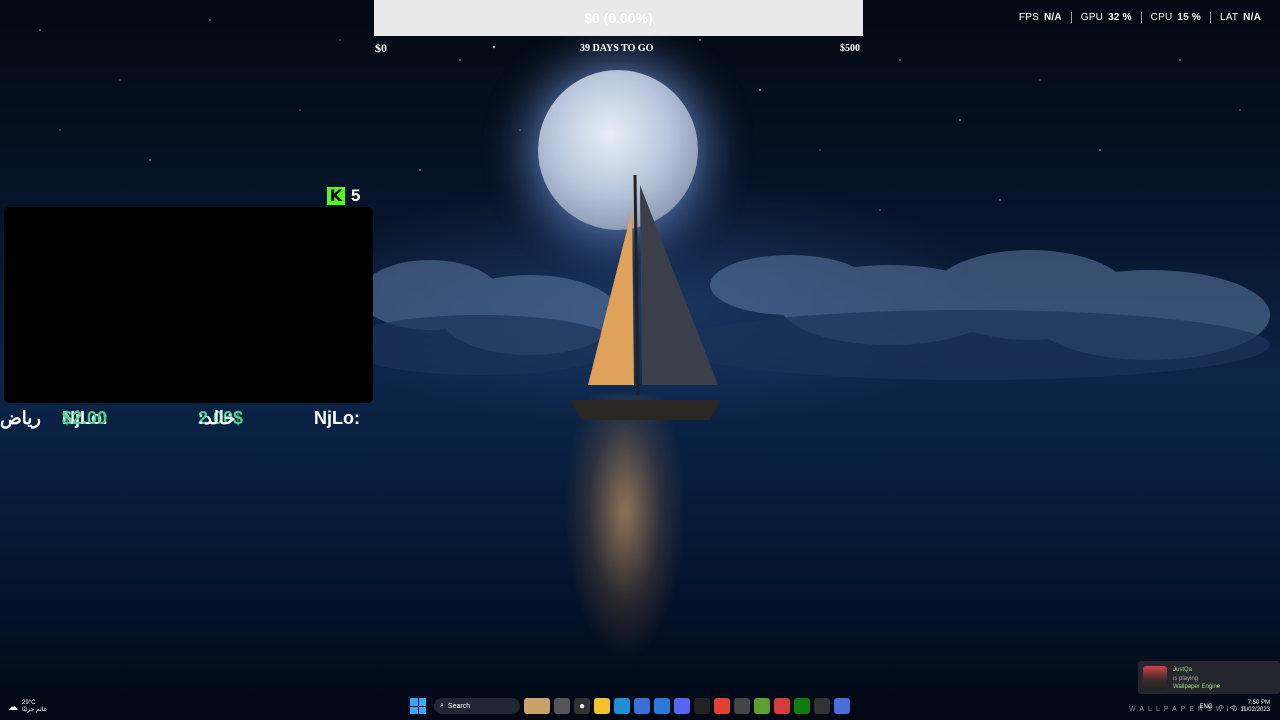 The height and width of the screenshot is (720, 1280). I want to click on ticker-name: رياض, so click(20, 418).